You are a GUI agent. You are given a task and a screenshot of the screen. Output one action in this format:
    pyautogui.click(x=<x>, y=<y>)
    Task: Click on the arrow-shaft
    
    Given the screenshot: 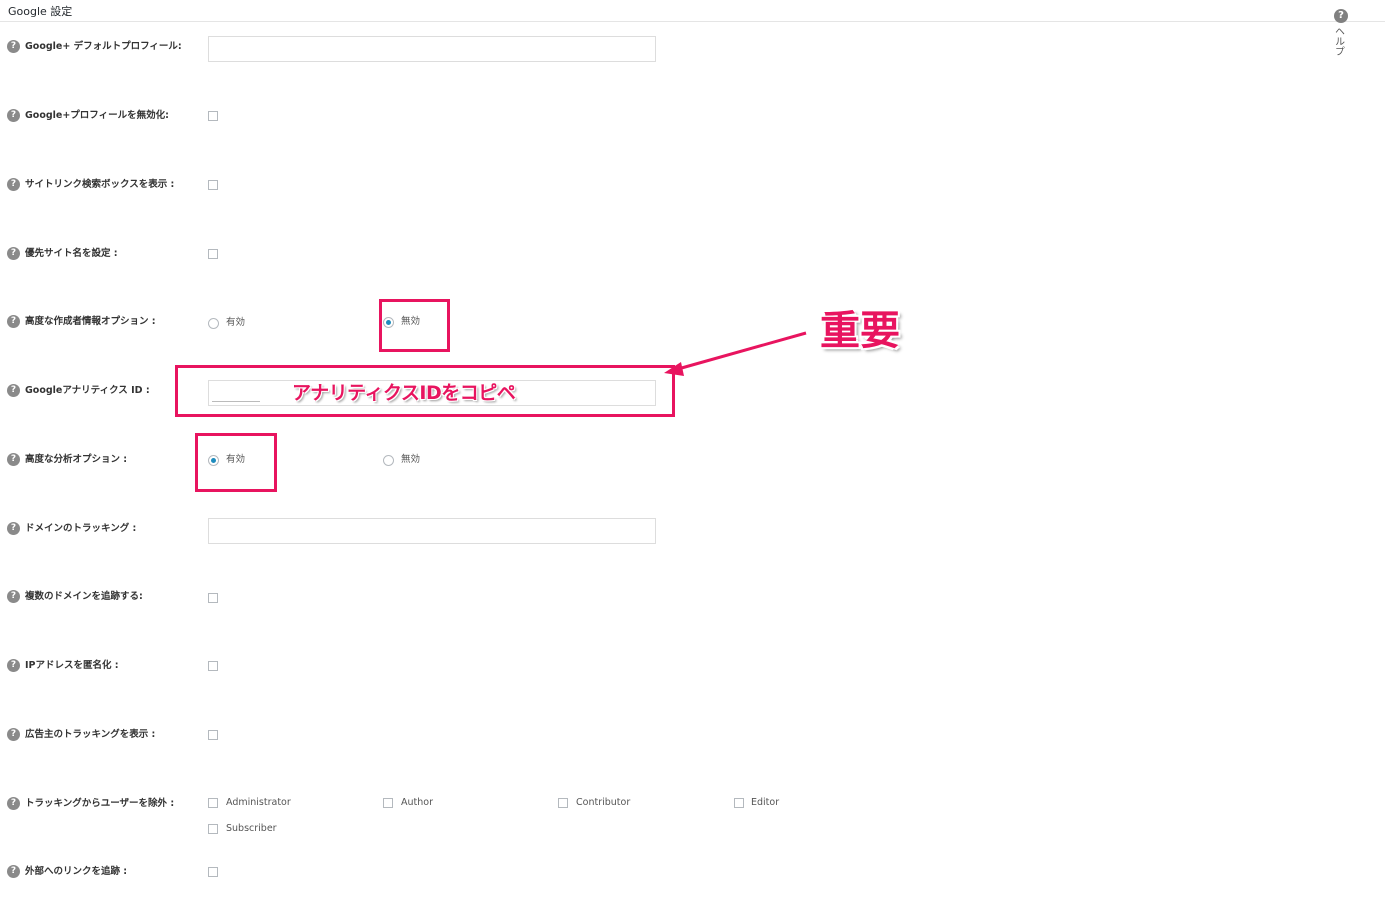 What is the action you would take?
    pyautogui.click(x=742, y=351)
    